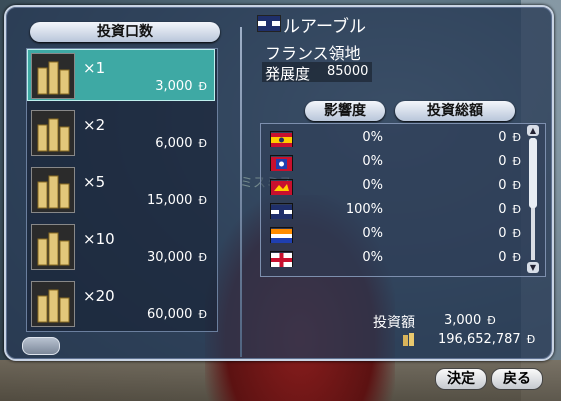 The image size is (561, 401). I want to click on nation-row: 100% 0Ð, so click(395, 210).